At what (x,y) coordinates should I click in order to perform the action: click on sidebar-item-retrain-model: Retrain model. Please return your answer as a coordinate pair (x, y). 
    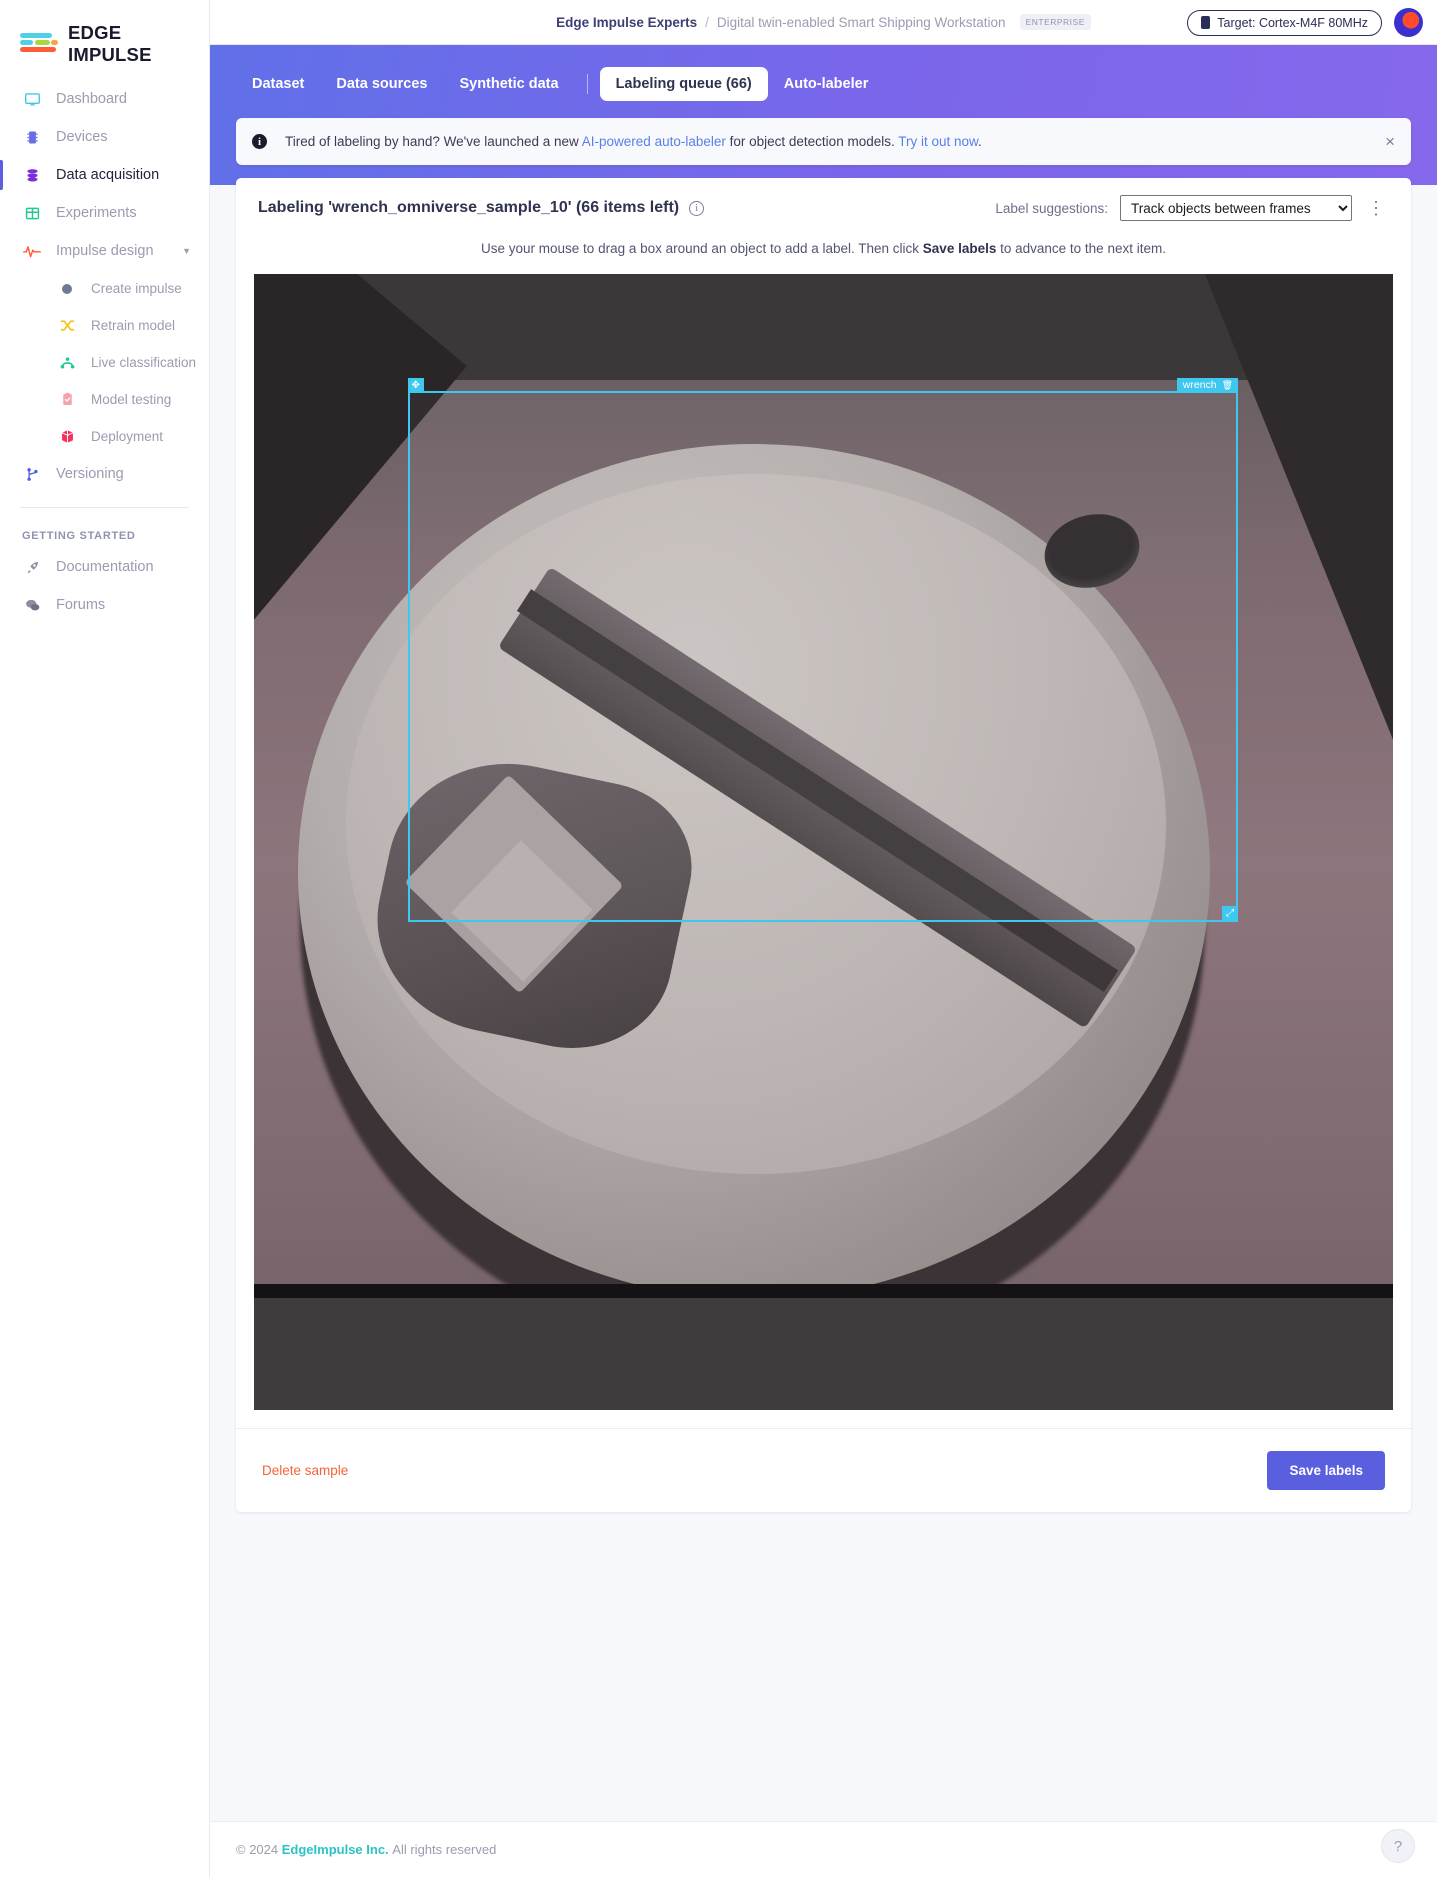
    Looking at the image, I should click on (122, 325).